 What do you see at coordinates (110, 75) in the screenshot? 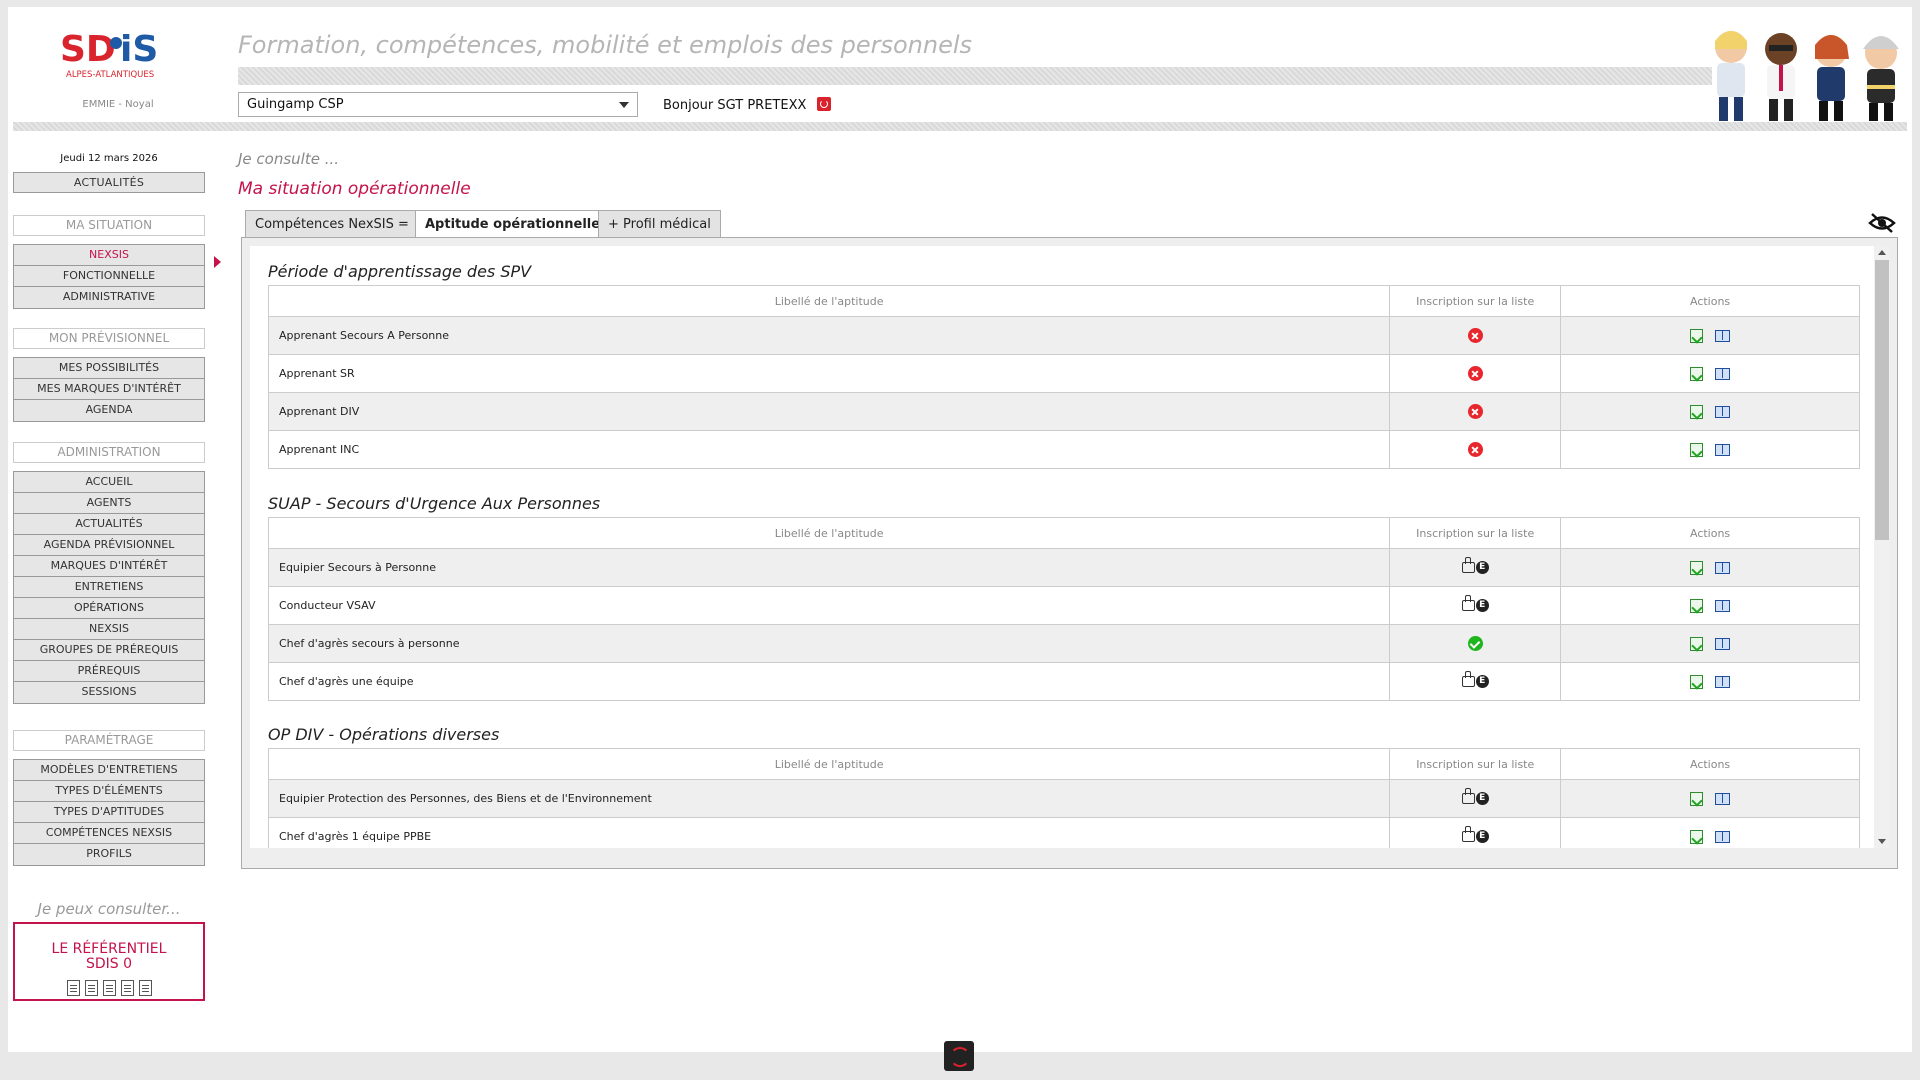
I see `logo-subtitle: ALPES-ATLANTIQUES` at bounding box center [110, 75].